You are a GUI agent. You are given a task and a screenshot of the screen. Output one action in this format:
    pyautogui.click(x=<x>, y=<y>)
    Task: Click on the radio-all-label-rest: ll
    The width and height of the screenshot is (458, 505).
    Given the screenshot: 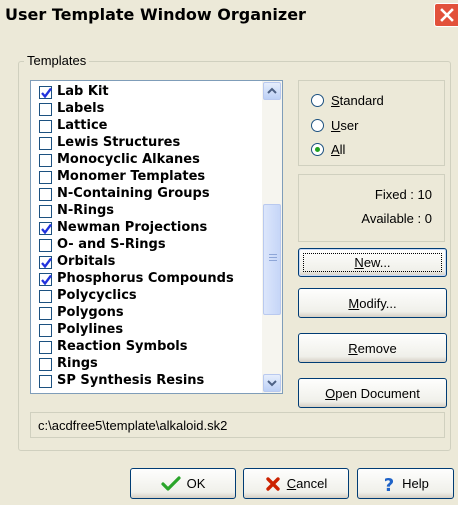 What is the action you would take?
    pyautogui.click(x=342, y=149)
    